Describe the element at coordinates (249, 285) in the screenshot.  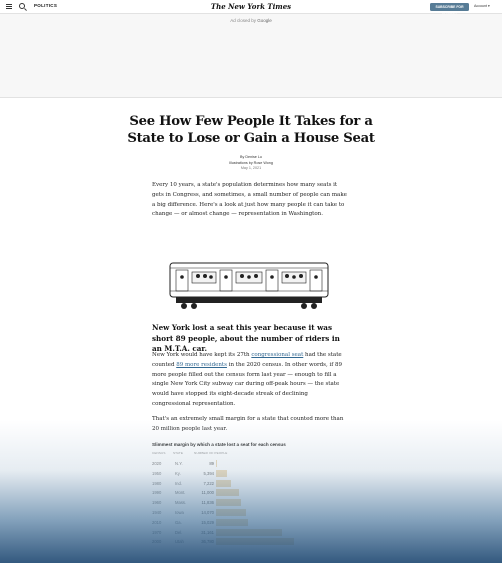
I see `subway-car-illustration` at that location.